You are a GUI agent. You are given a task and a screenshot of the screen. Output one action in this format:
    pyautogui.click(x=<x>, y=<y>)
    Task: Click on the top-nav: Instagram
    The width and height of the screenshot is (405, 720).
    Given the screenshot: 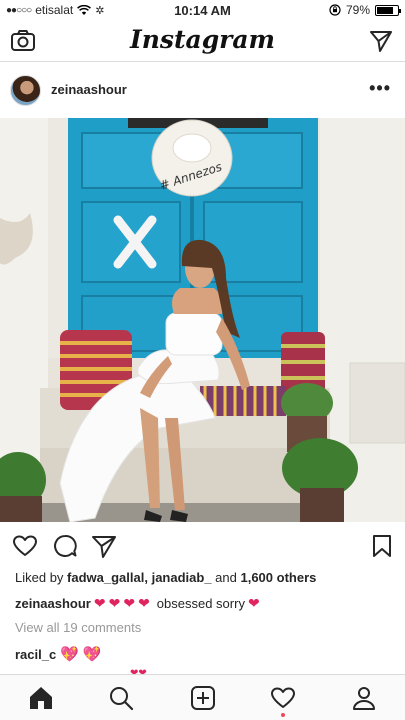 What is the action you would take?
    pyautogui.click(x=202, y=41)
    